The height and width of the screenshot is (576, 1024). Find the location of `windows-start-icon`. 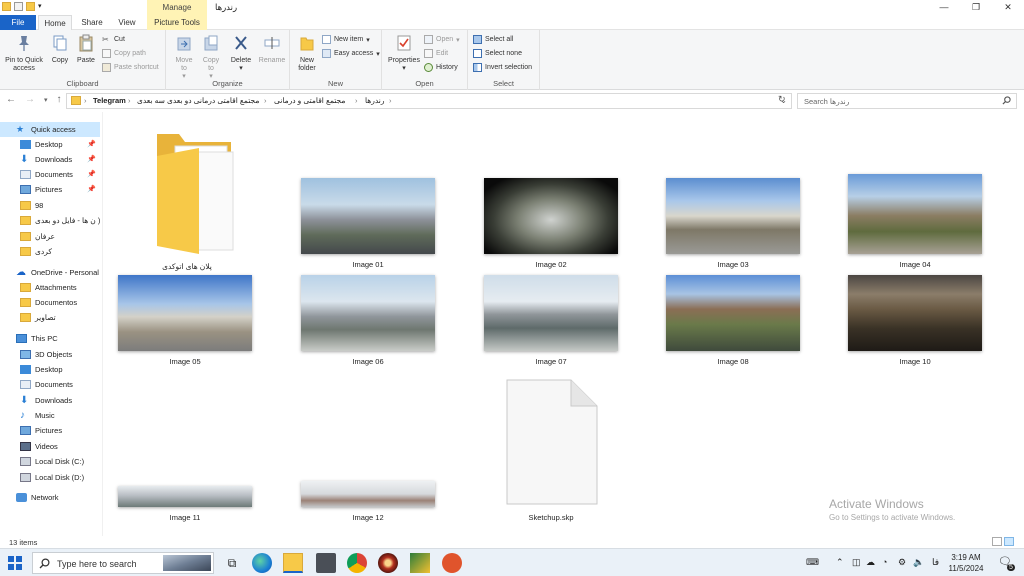

windows-start-icon is located at coordinates (15, 563).